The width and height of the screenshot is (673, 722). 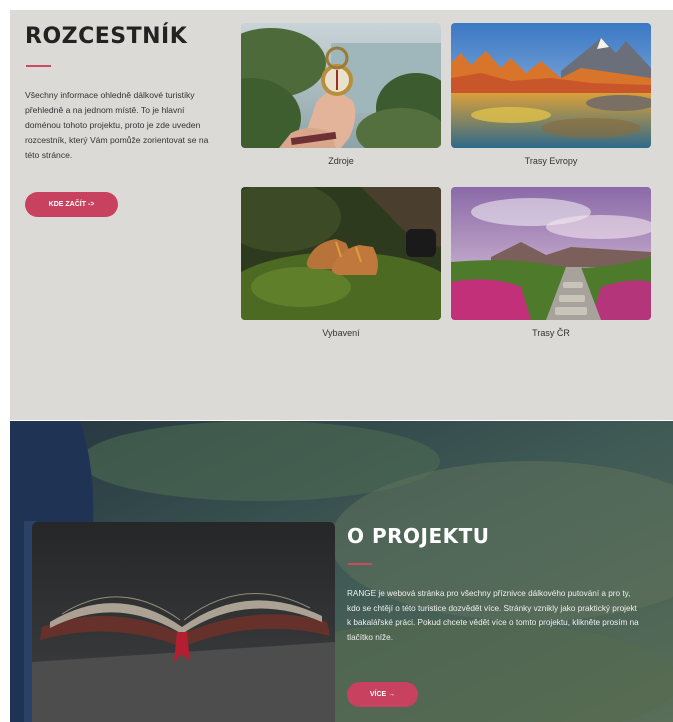 What do you see at coordinates (71, 204) in the screenshot?
I see `kde-zacit-button: KDE ZAČÍT ->` at bounding box center [71, 204].